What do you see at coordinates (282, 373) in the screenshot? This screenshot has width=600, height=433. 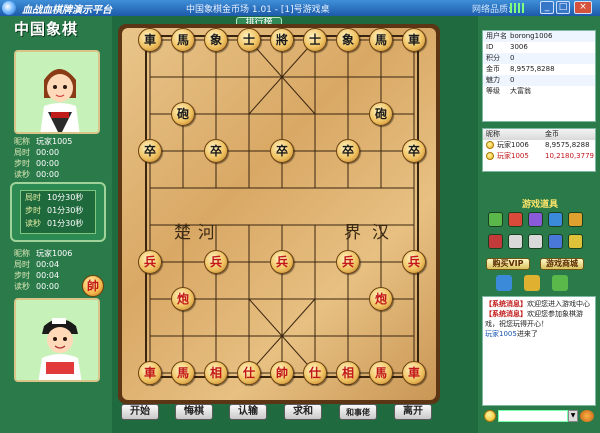 I see `red-piece: 帥` at bounding box center [282, 373].